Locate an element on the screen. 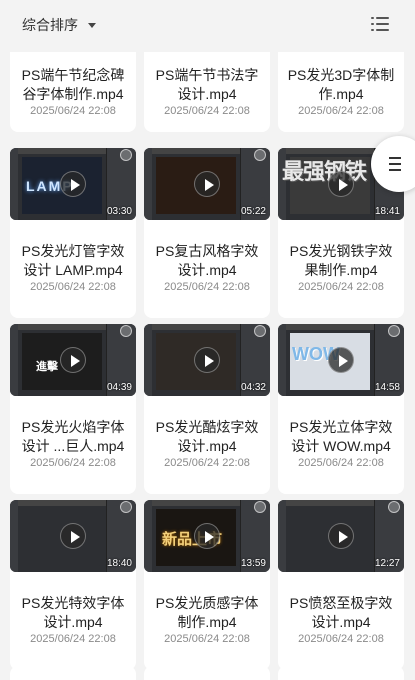  duration-label: 18:40 is located at coordinates (119, 563).